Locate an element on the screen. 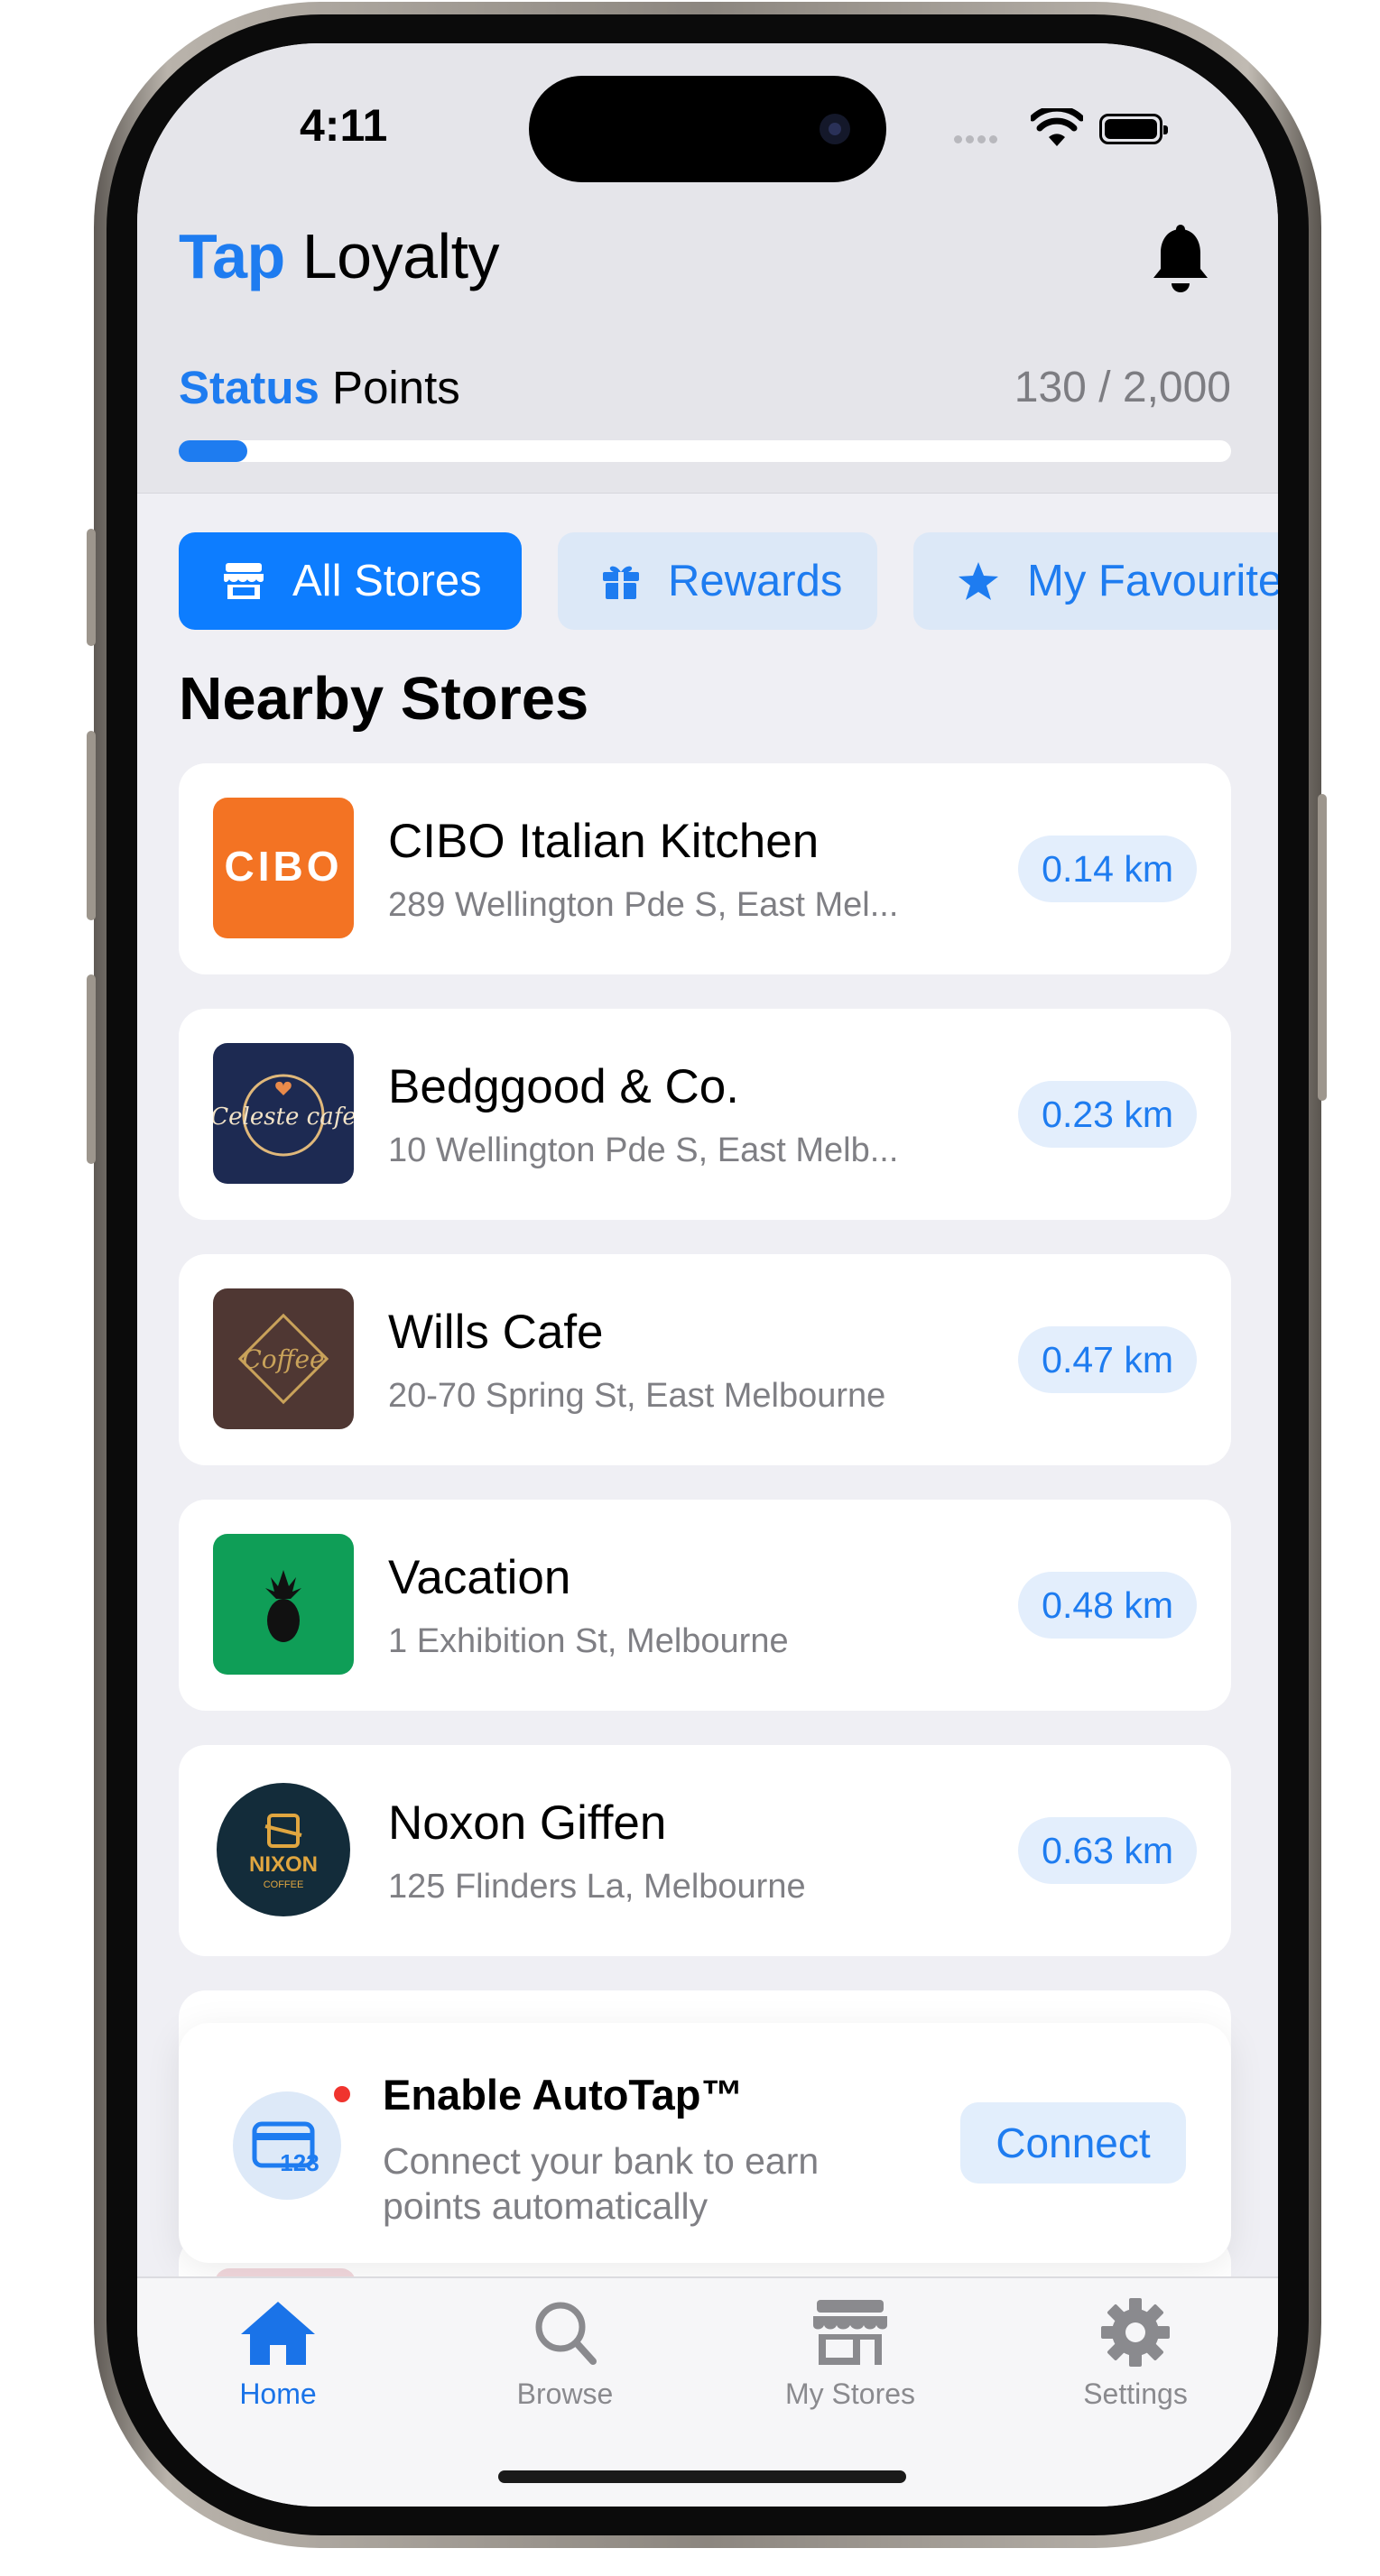 The image size is (1380, 2576). tab-my-favourites: My Favourites is located at coordinates (1095, 581).